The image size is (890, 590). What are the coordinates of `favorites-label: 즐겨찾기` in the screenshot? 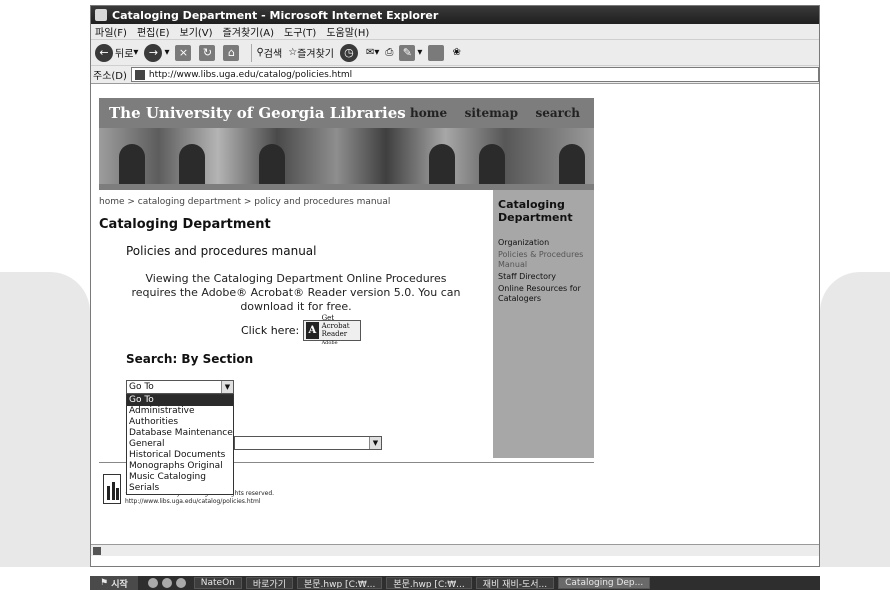 It's located at (315, 54).